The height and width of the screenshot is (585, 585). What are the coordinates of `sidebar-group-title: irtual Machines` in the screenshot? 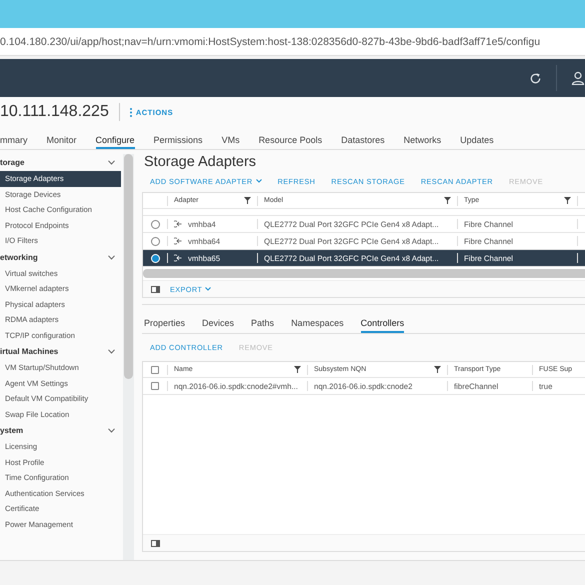 It's located at (29, 351).